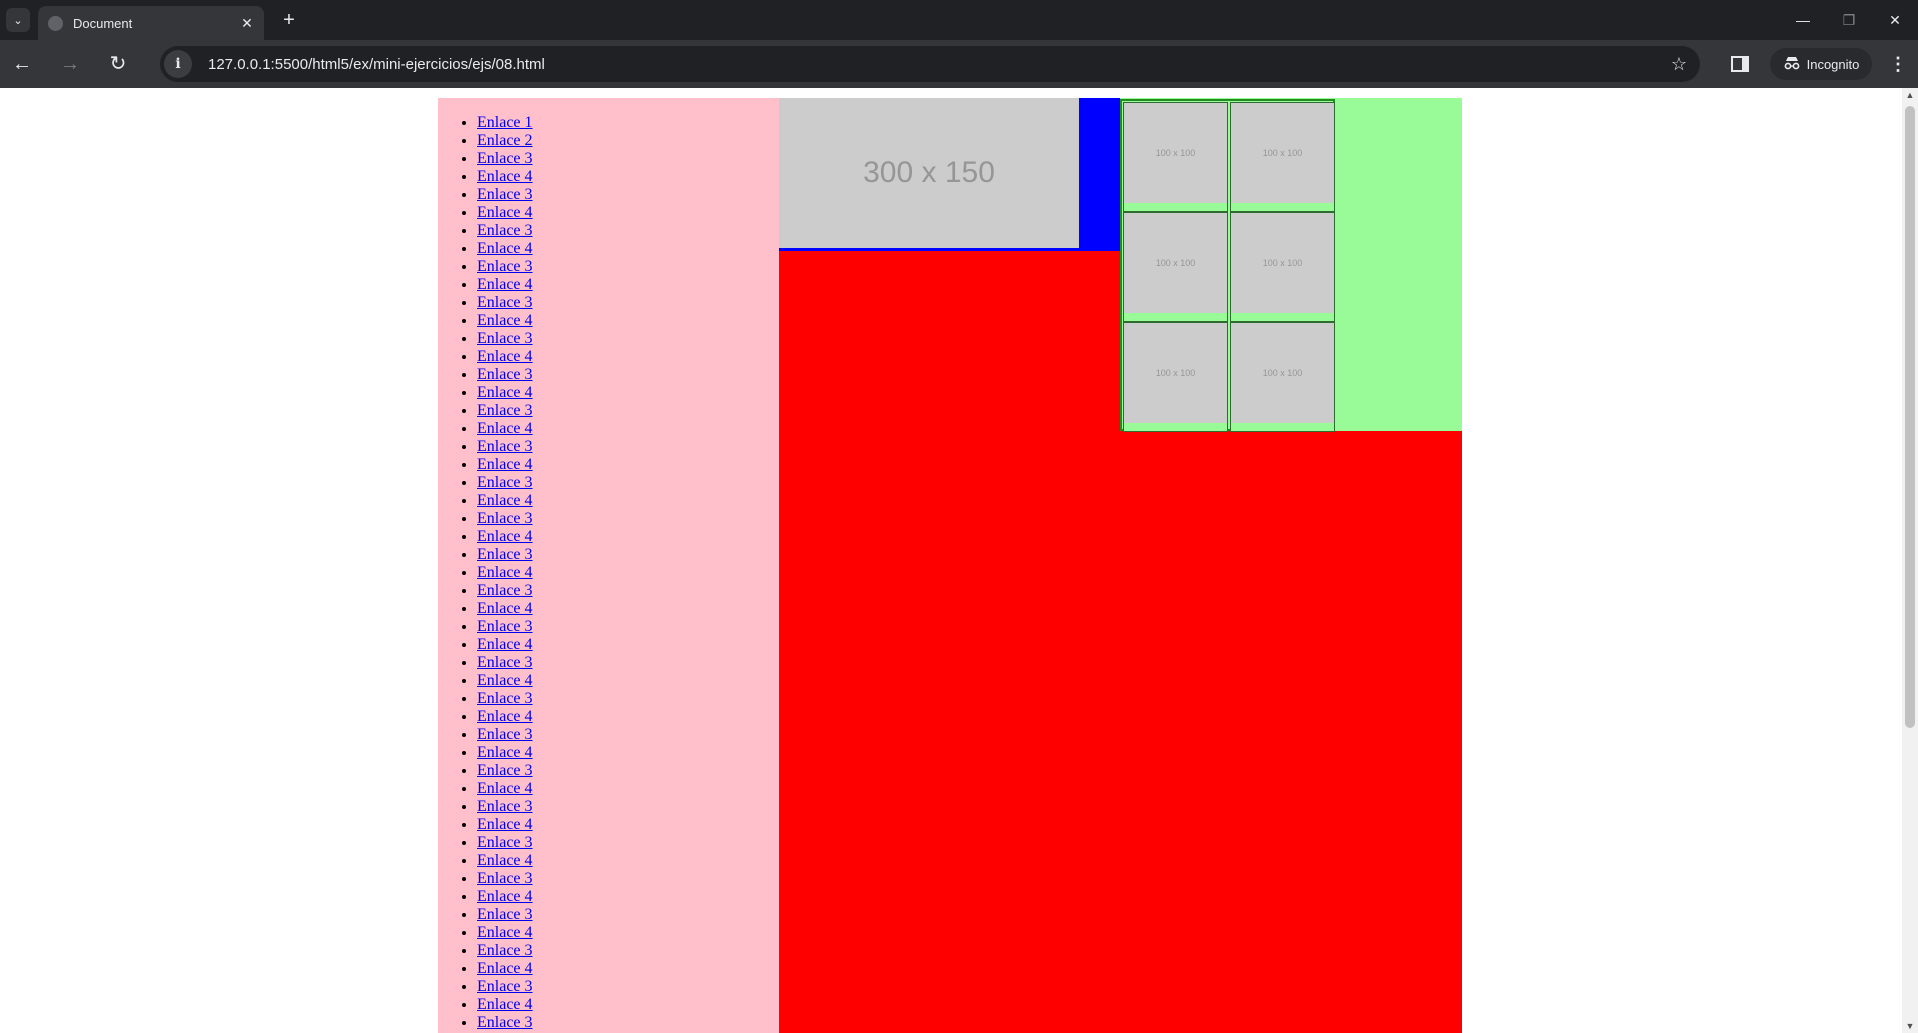 The height and width of the screenshot is (1033, 1918). I want to click on nav-link: Enlace 2, so click(505, 140).